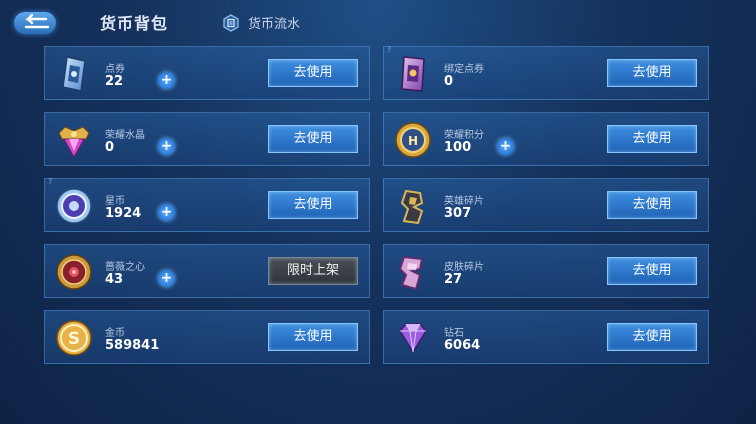 The width and height of the screenshot is (756, 424). I want to click on coupon-card-icon, so click(74, 74).